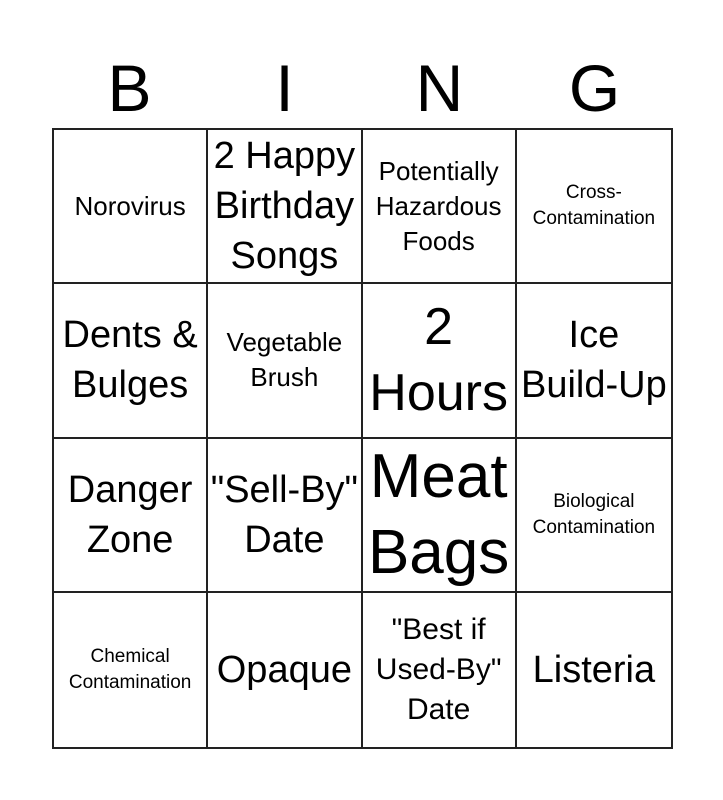 This screenshot has width=723, height=800. Describe the element at coordinates (284, 88) in the screenshot. I see `header-letter-i: I` at that location.